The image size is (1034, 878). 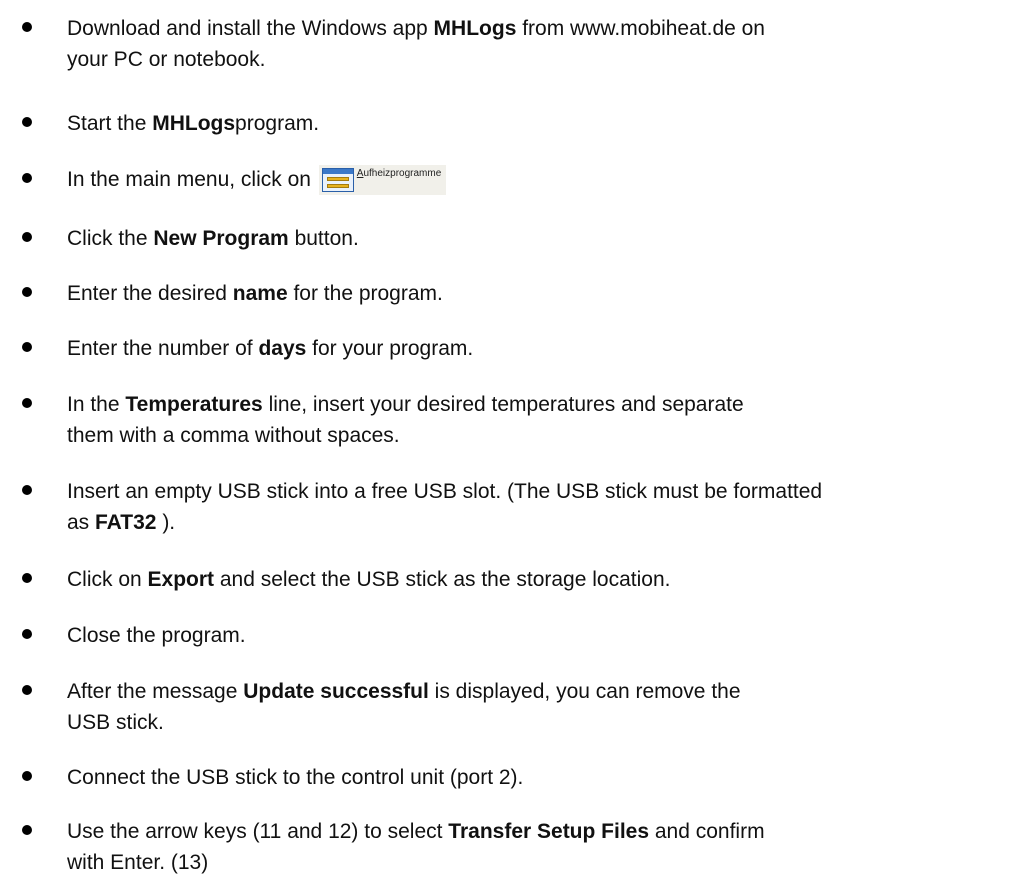 What do you see at coordinates (390, 348) in the screenshot?
I see `text-run: for your program.` at bounding box center [390, 348].